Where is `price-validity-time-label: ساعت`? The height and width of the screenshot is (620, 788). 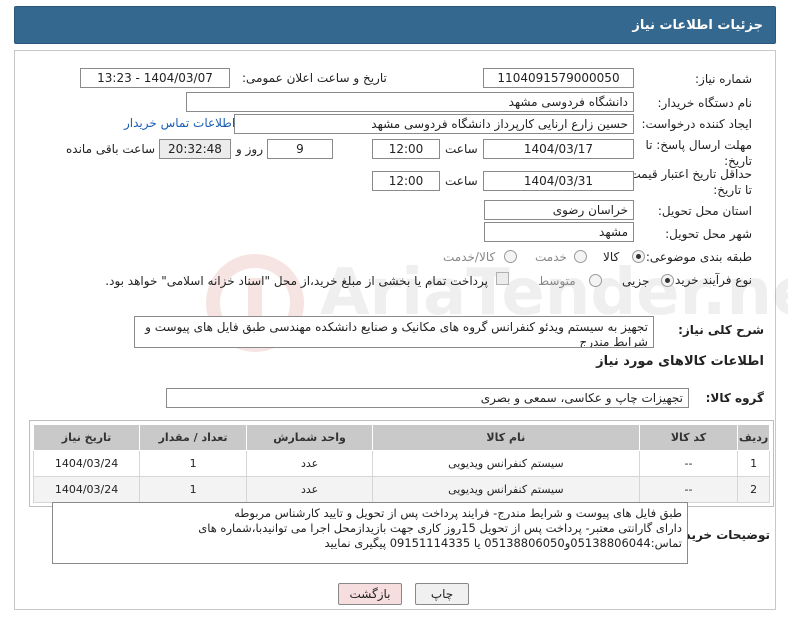 price-validity-time-label: ساعت is located at coordinates (461, 181).